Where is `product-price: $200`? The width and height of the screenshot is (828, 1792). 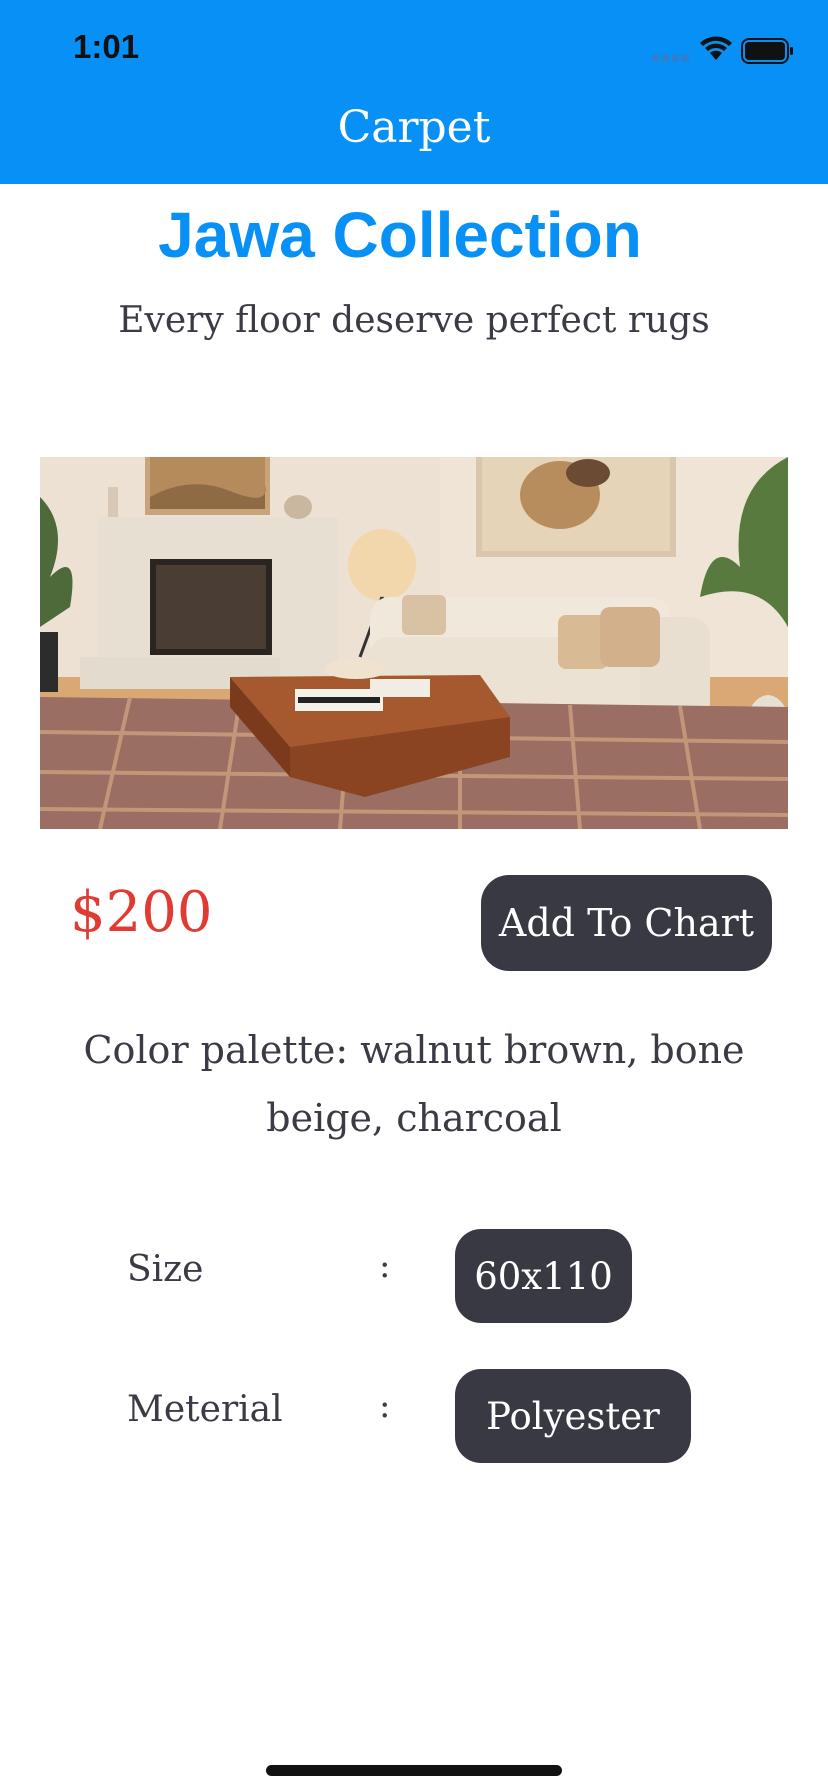
product-price: $200 is located at coordinates (141, 912).